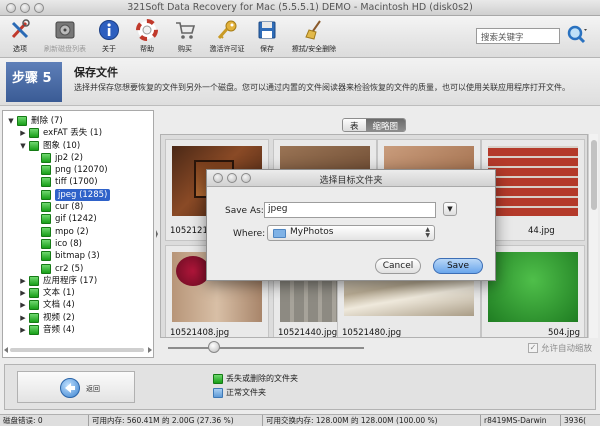 Image resolution: width=600 pixels, height=426 pixels. Describe the element at coordinates (78, 281) in the screenshot. I see `tree-item: ▶ 应用程序 (17)` at that location.